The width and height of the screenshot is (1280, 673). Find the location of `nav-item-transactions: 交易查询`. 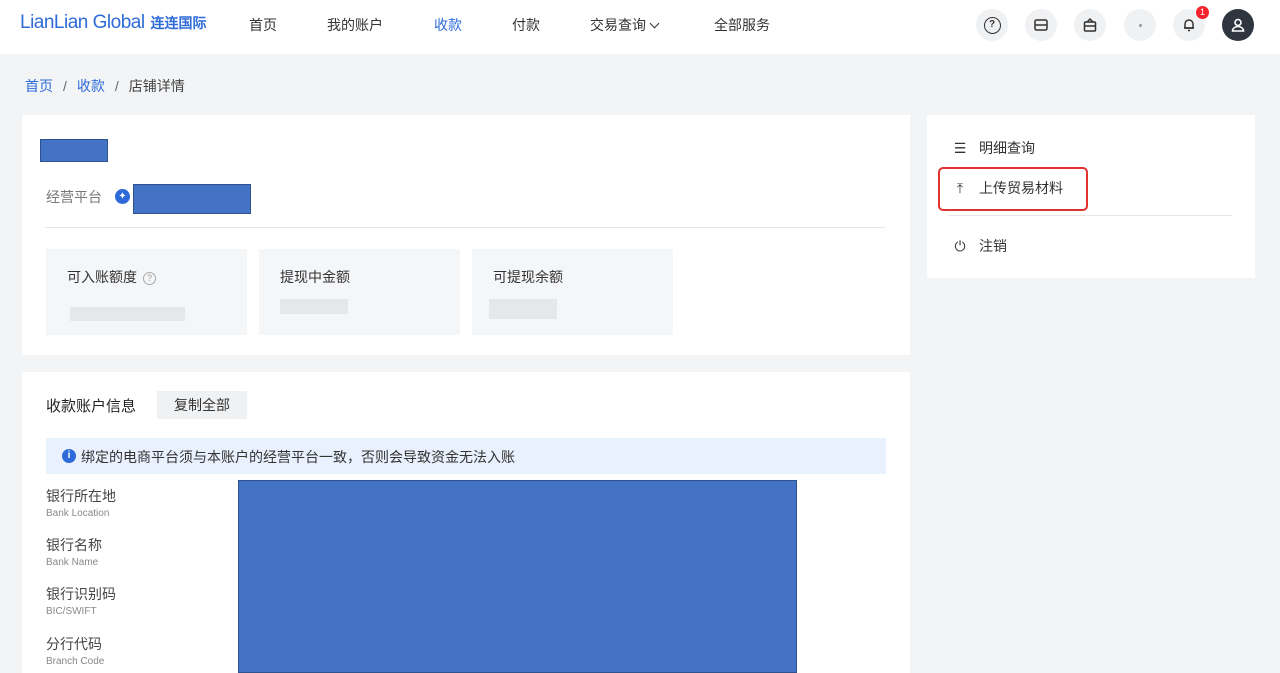

nav-item-transactions: 交易查询 is located at coordinates (625, 25).